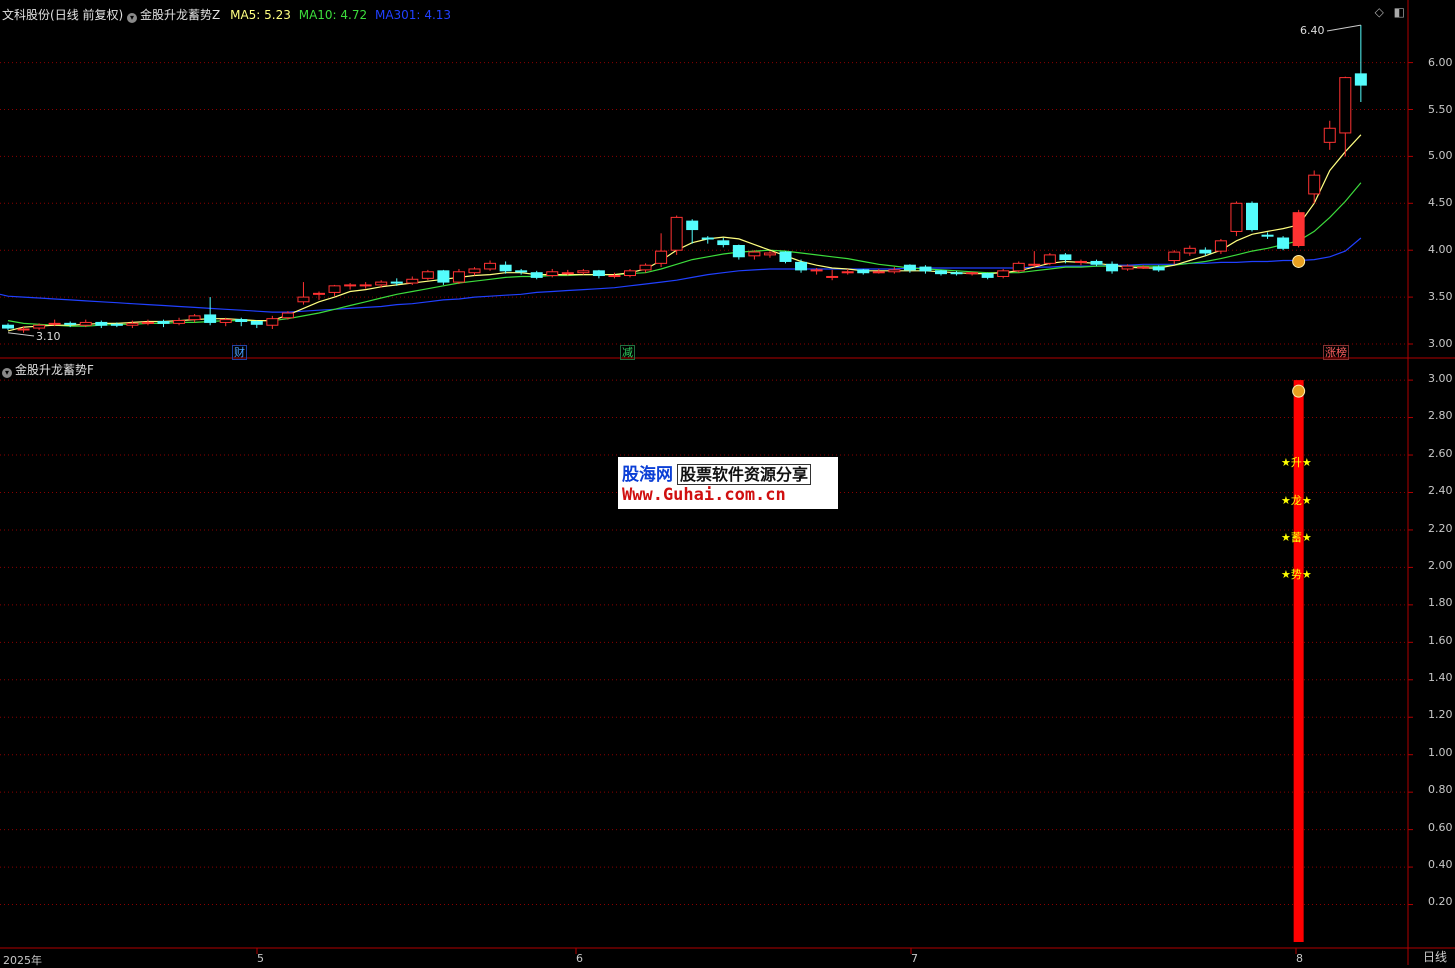 The image size is (1455, 968). I want to click on high-price-label: 6.40, so click(1312, 30).